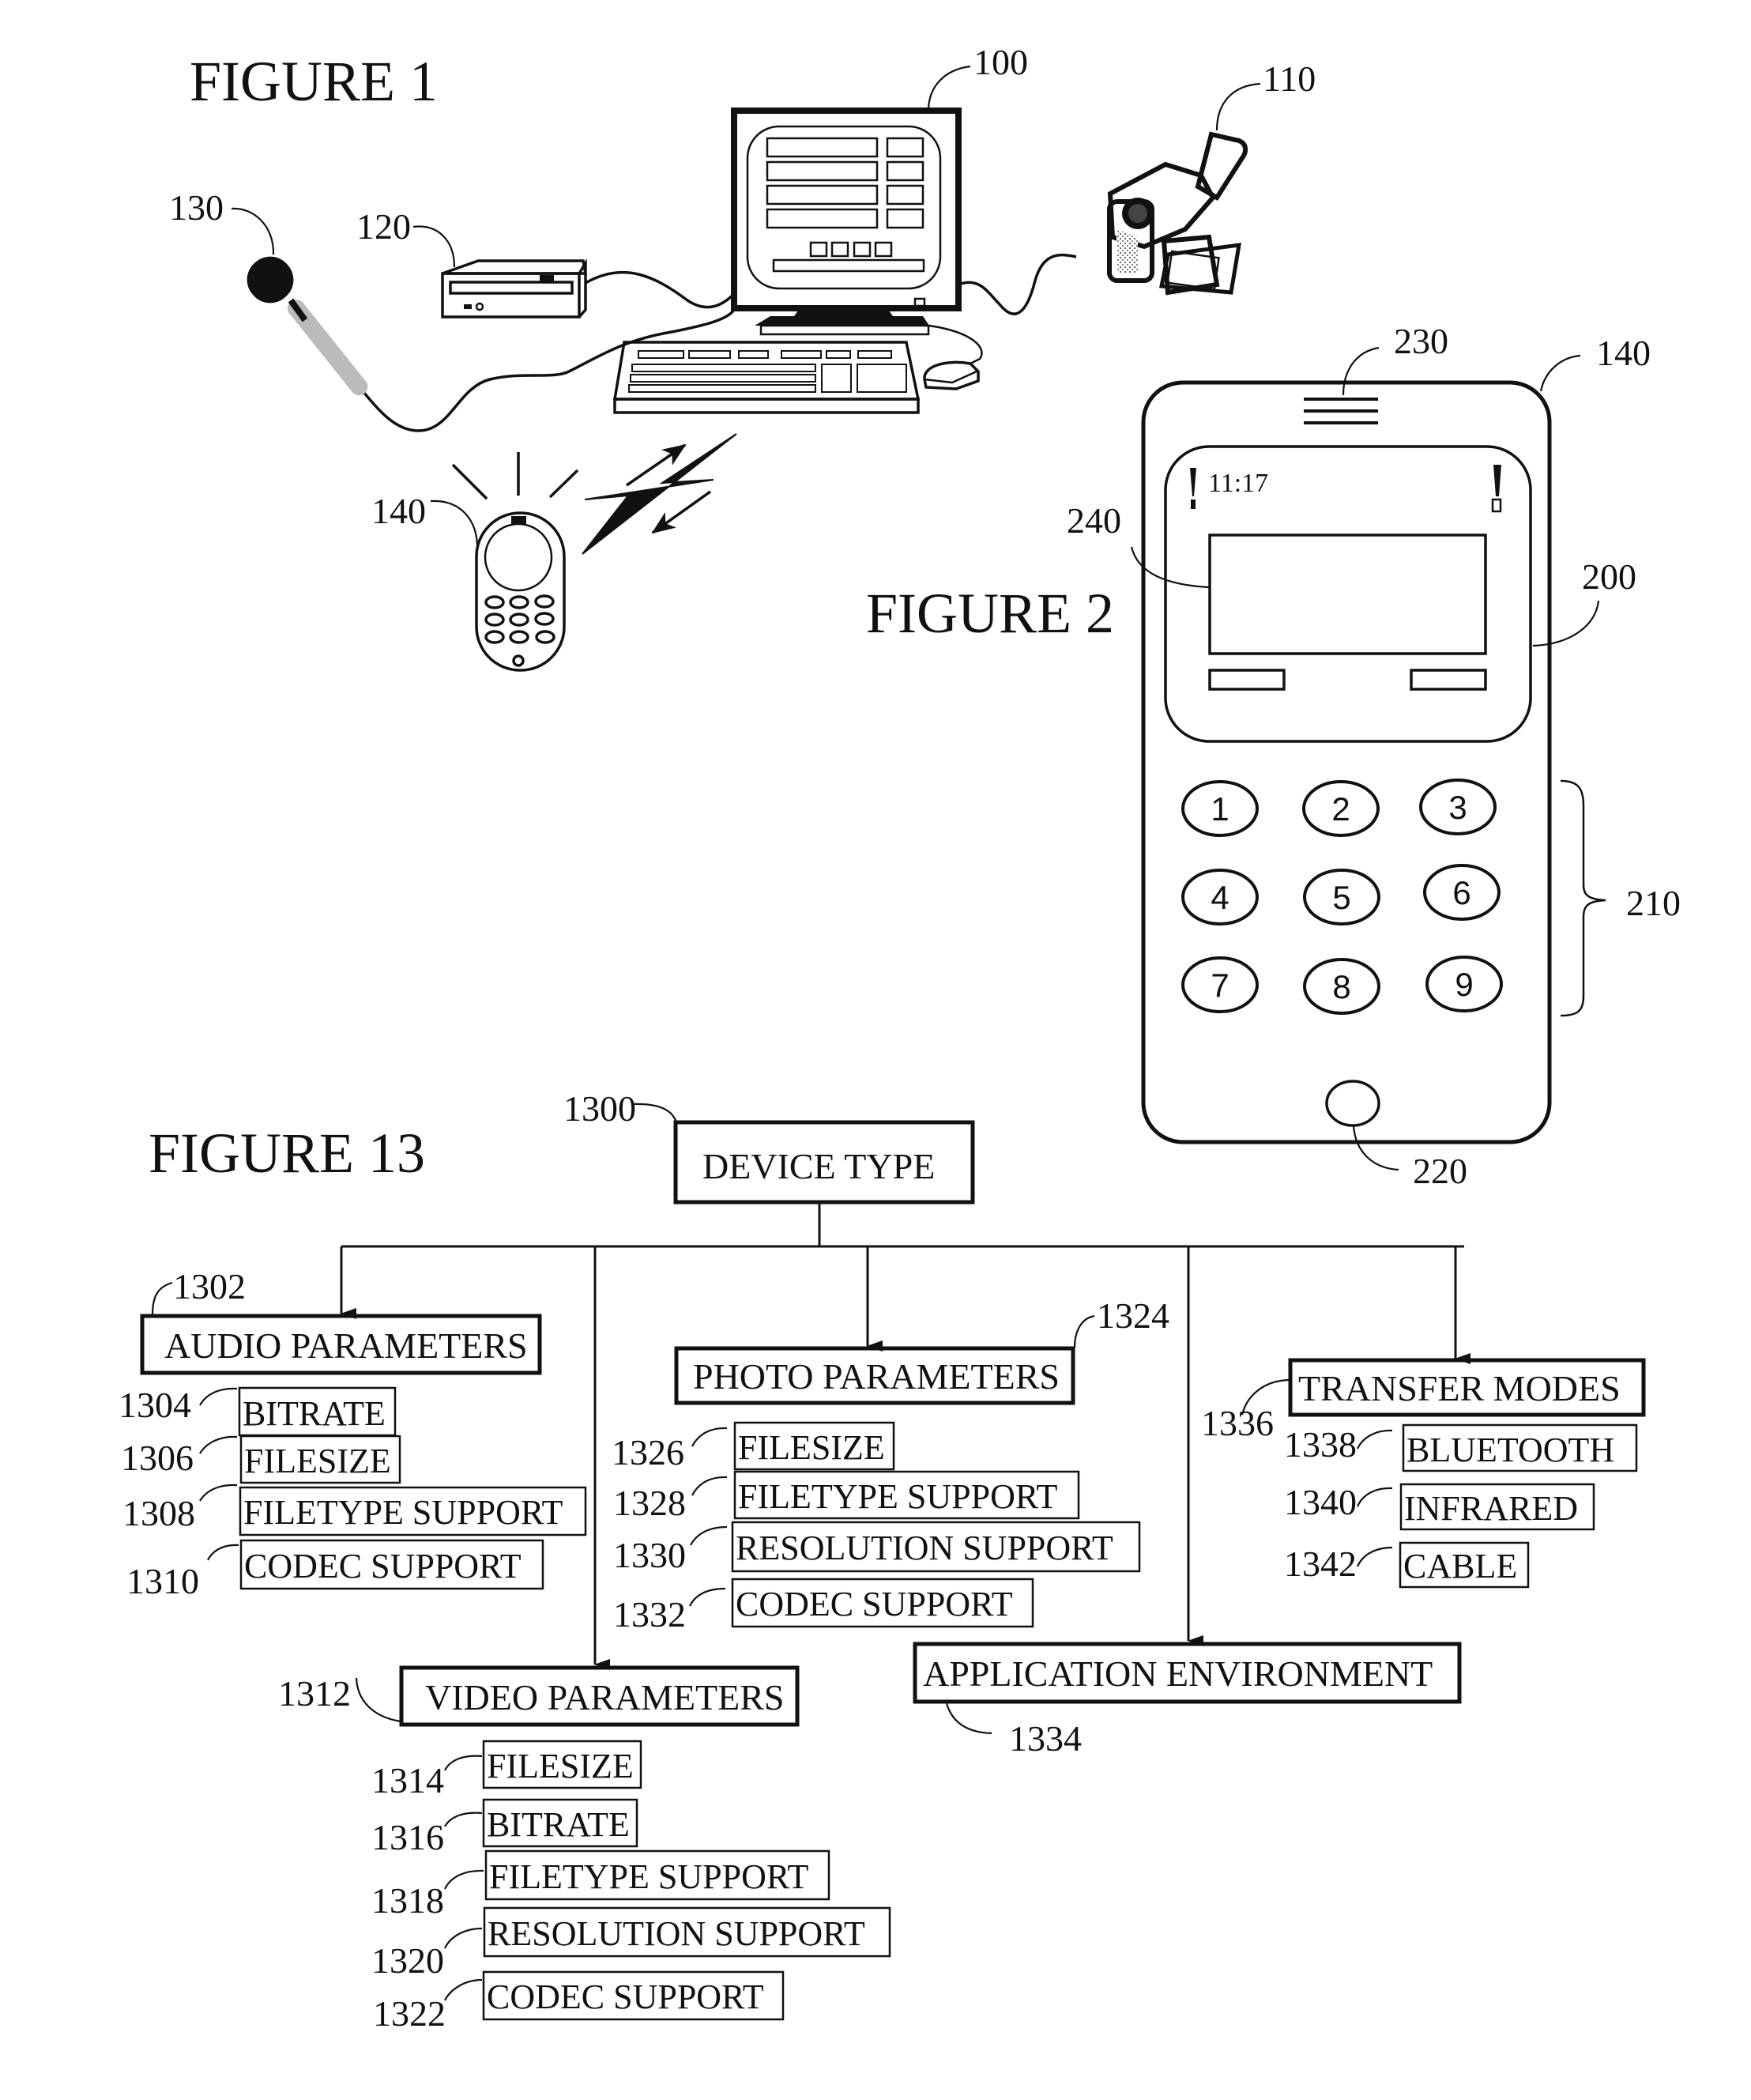 The image size is (1751, 2100). I want to click on svg-text: 6, so click(1461, 893).